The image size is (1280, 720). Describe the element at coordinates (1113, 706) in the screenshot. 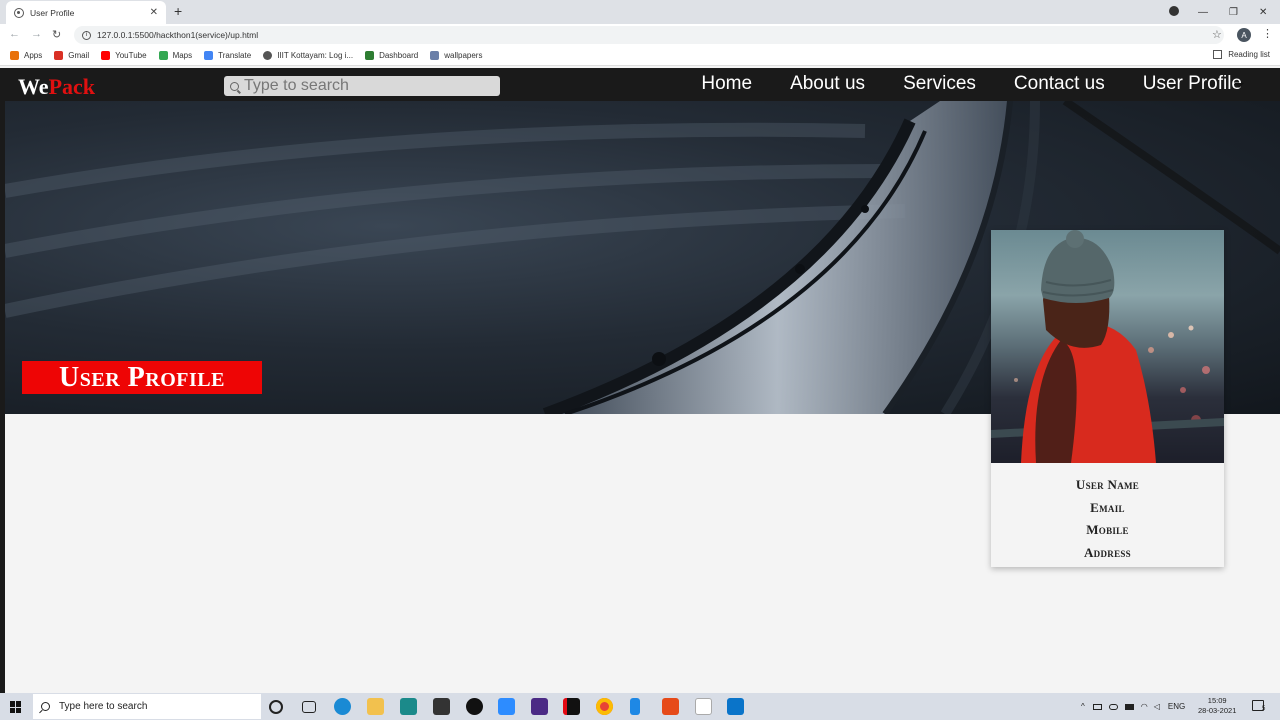

I see `tray-cloud-icon` at that location.